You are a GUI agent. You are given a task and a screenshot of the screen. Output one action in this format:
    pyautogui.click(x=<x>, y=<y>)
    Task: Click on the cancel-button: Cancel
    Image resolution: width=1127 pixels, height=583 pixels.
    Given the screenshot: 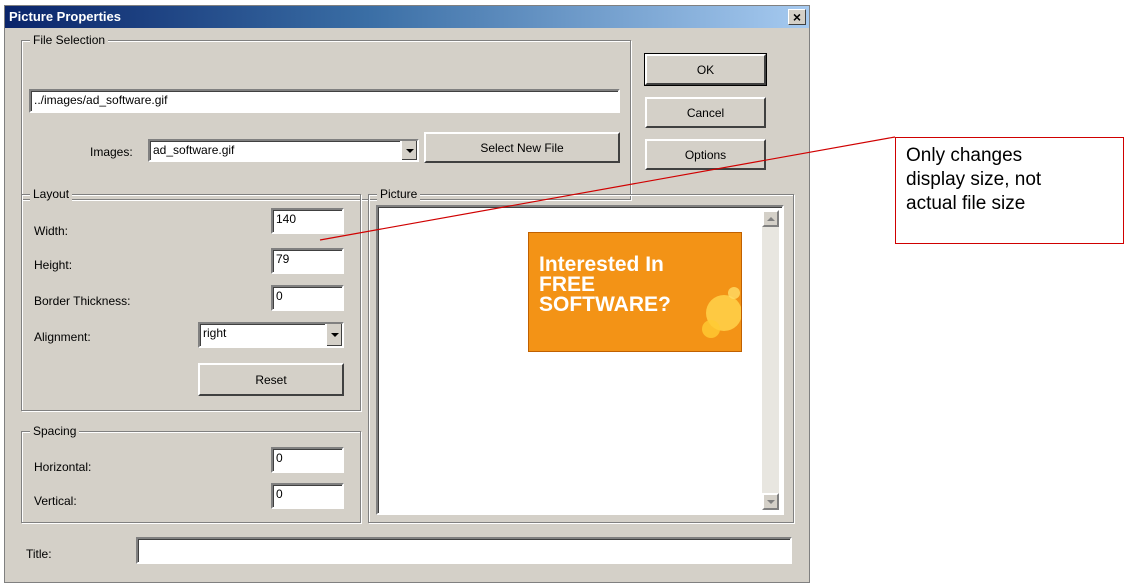 What is the action you would take?
    pyautogui.click(x=705, y=112)
    